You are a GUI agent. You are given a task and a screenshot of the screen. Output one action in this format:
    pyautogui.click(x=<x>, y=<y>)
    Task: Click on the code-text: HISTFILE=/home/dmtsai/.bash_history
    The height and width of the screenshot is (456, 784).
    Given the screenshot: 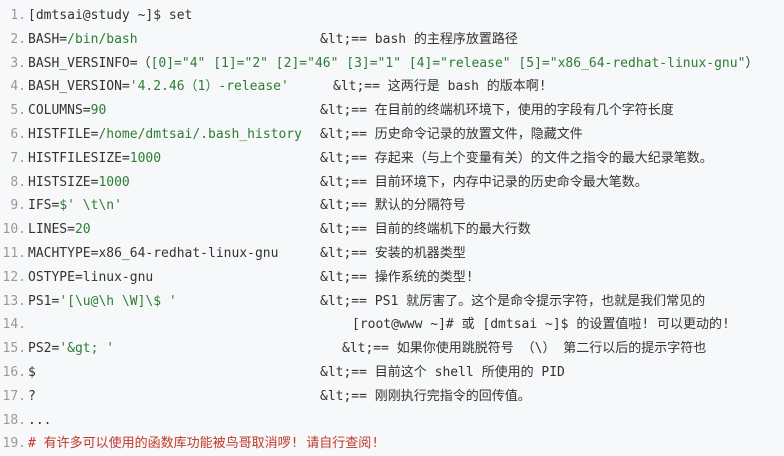 What is the action you would take?
    pyautogui.click(x=165, y=135)
    